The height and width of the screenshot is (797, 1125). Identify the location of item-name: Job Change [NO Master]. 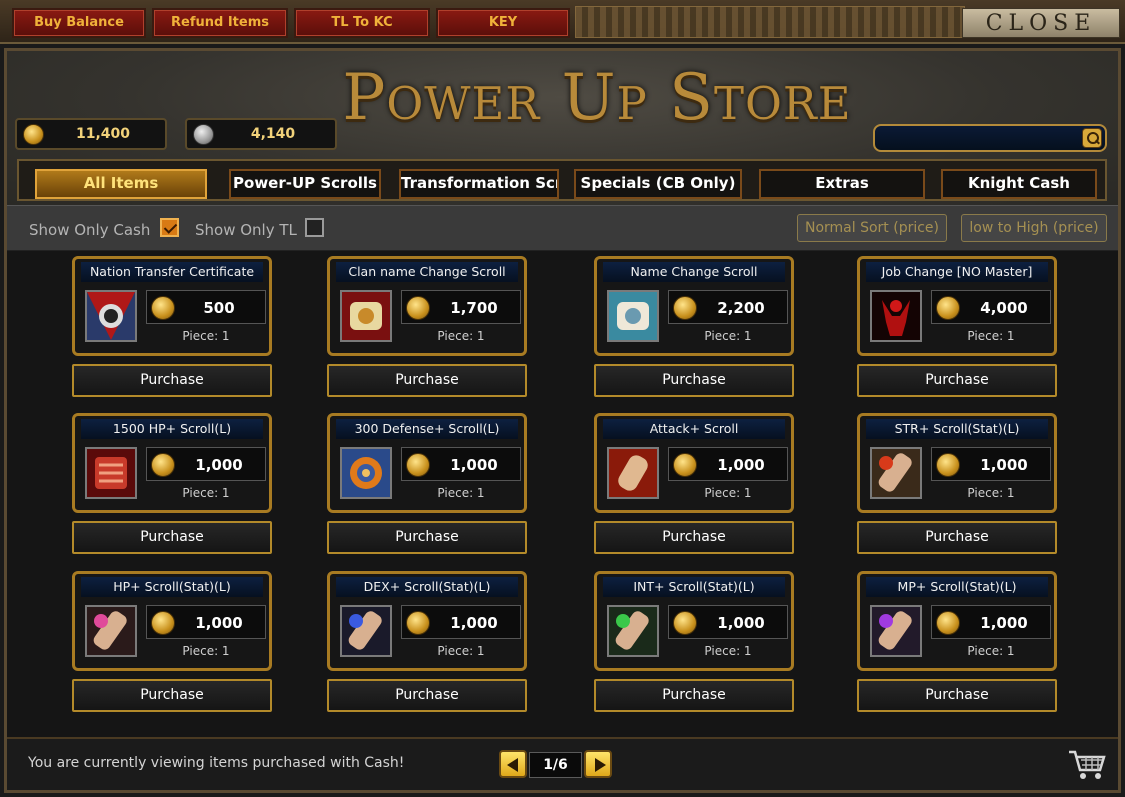
(957, 272).